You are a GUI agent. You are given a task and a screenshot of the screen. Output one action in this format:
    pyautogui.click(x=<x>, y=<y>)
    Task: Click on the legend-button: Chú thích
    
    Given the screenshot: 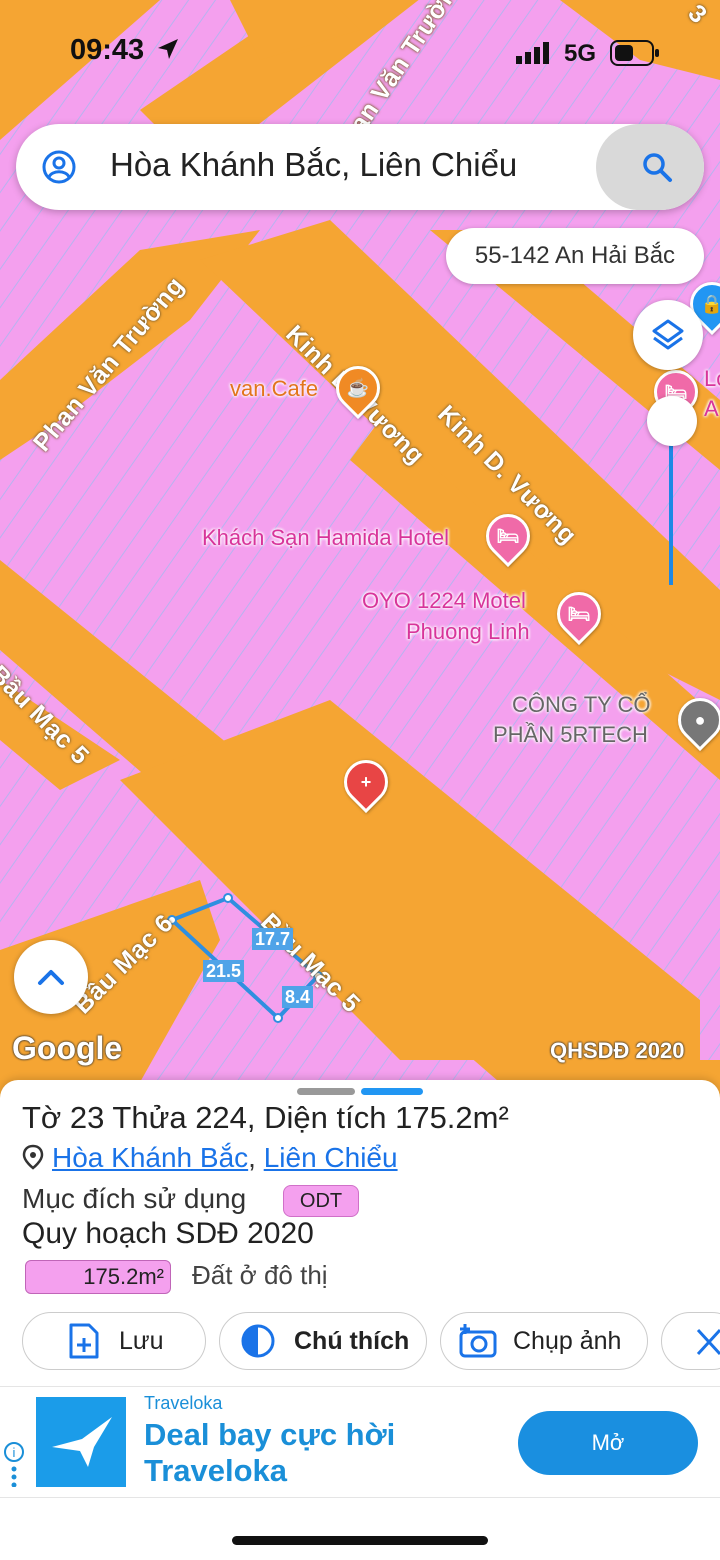 What is the action you would take?
    pyautogui.click(x=323, y=1341)
    